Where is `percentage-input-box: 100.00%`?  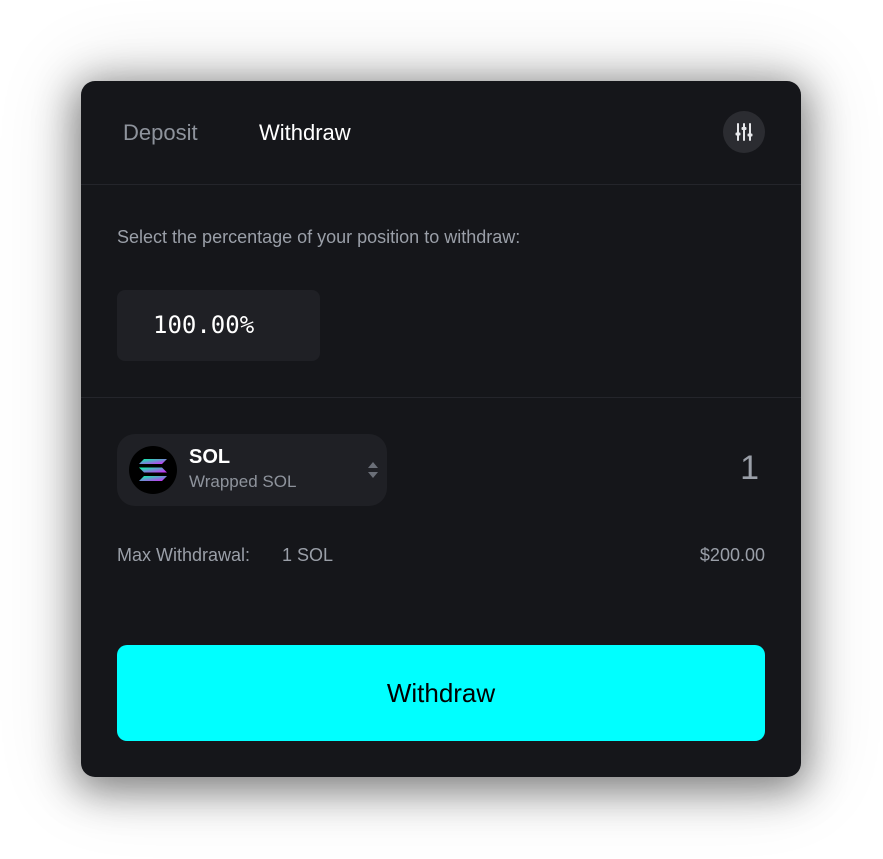
percentage-input-box: 100.00% is located at coordinates (218, 325).